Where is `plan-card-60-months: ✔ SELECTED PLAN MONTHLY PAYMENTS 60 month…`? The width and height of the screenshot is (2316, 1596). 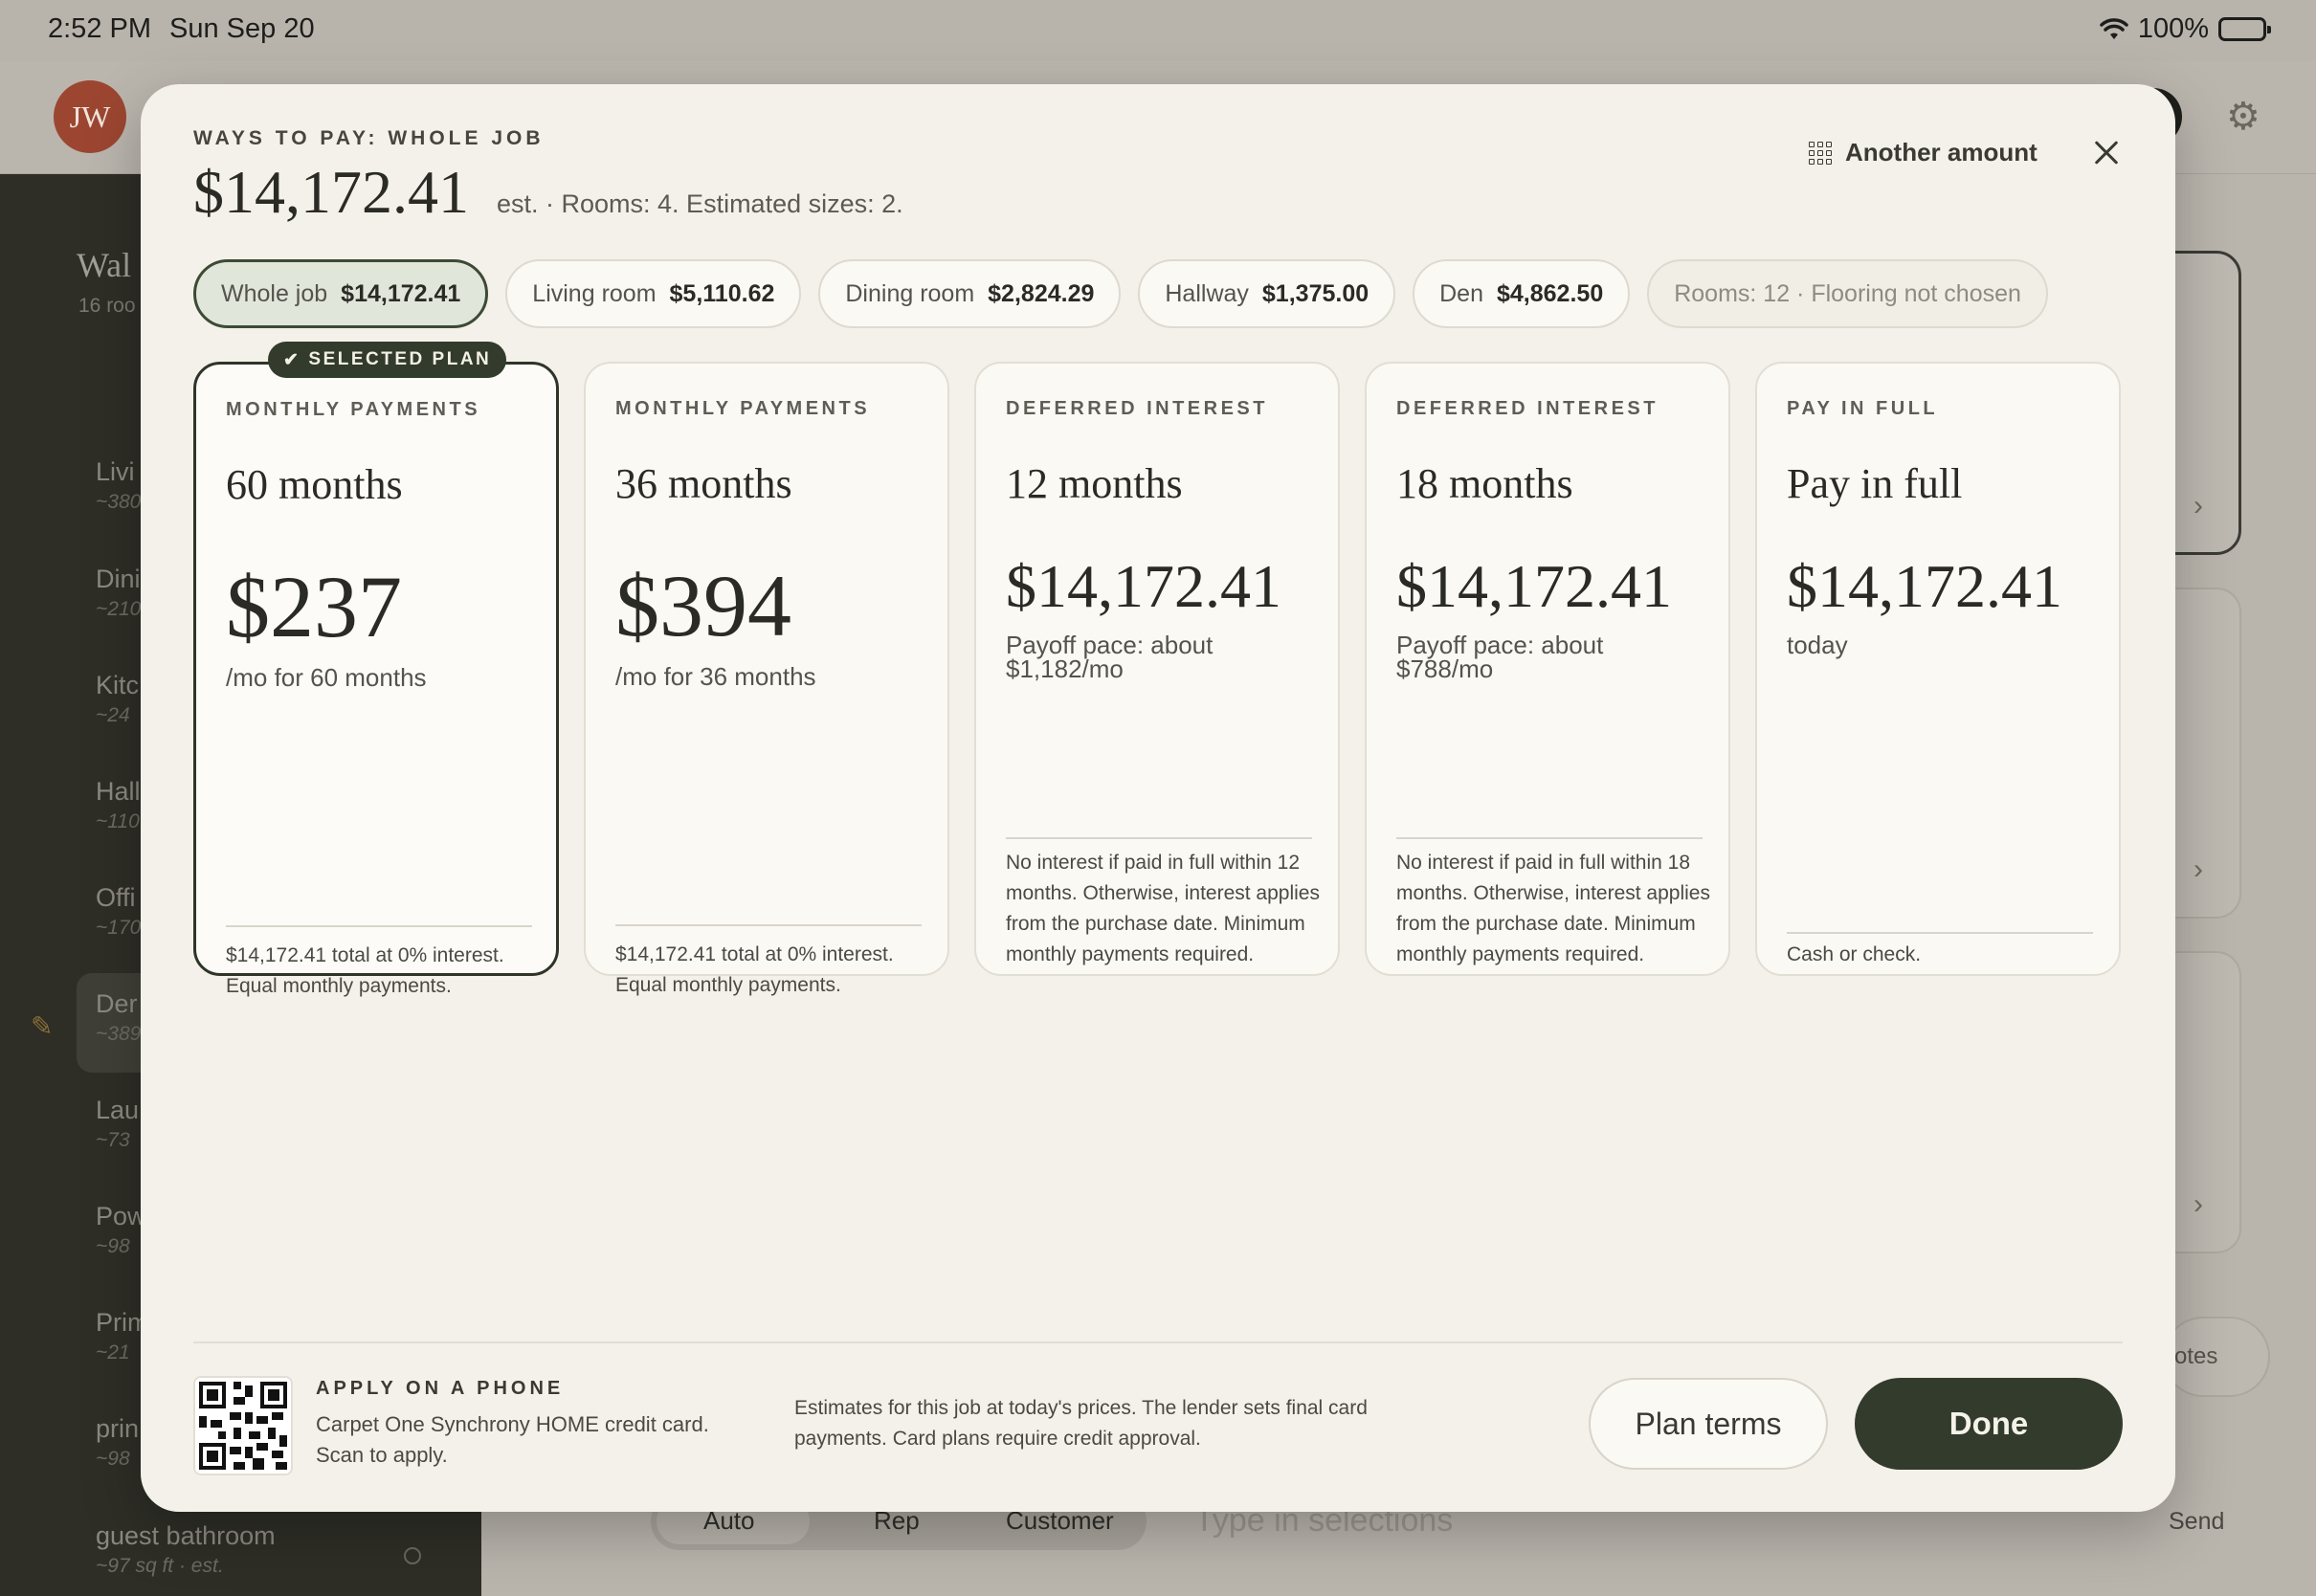 plan-card-60-months: ✔ SELECTED PLAN MONTHLY PAYMENTS 60 month… is located at coordinates (376, 670).